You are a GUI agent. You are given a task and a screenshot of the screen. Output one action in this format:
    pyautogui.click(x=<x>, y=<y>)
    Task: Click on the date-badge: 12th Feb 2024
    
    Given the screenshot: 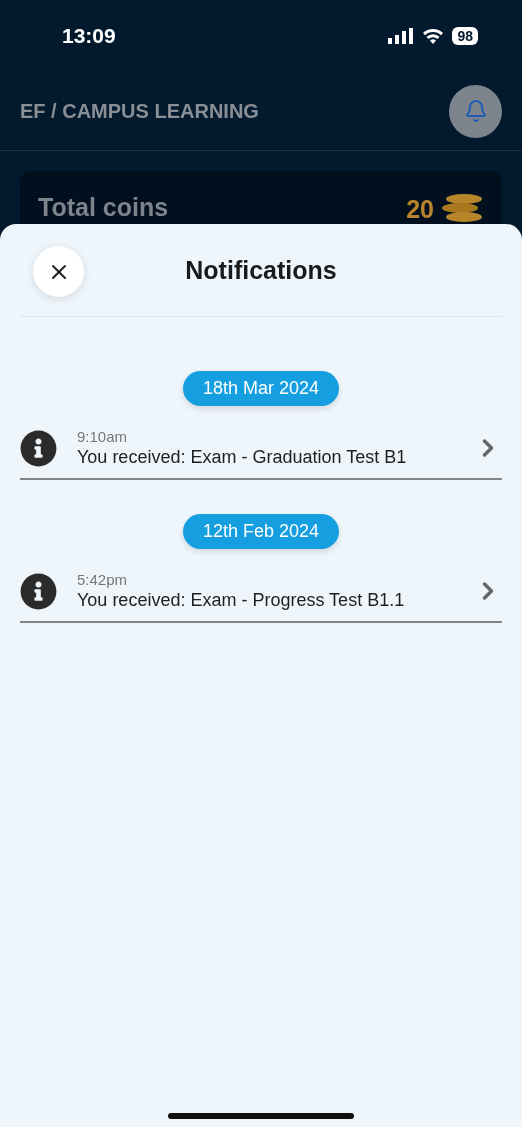 What is the action you would take?
    pyautogui.click(x=261, y=531)
    